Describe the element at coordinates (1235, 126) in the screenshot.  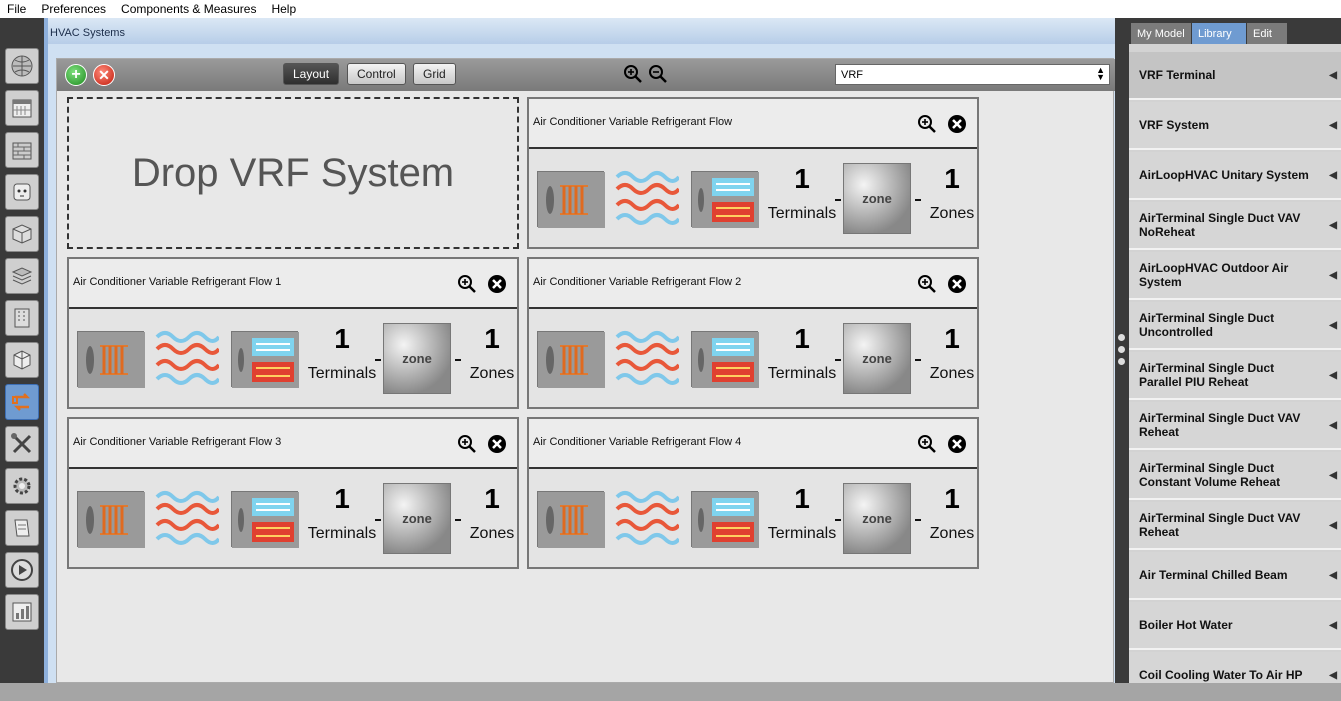
I see `library-item: VRF System ◀` at that location.